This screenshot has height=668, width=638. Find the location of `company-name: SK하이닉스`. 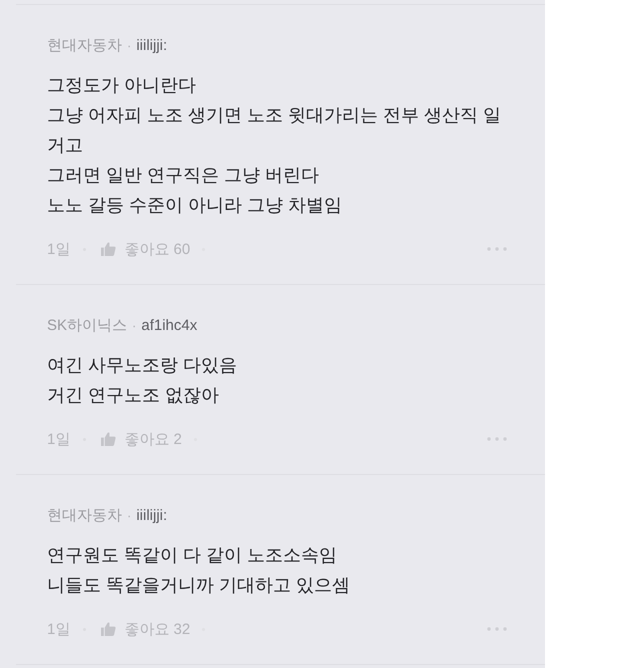

company-name: SK하이닉스 is located at coordinates (87, 325).